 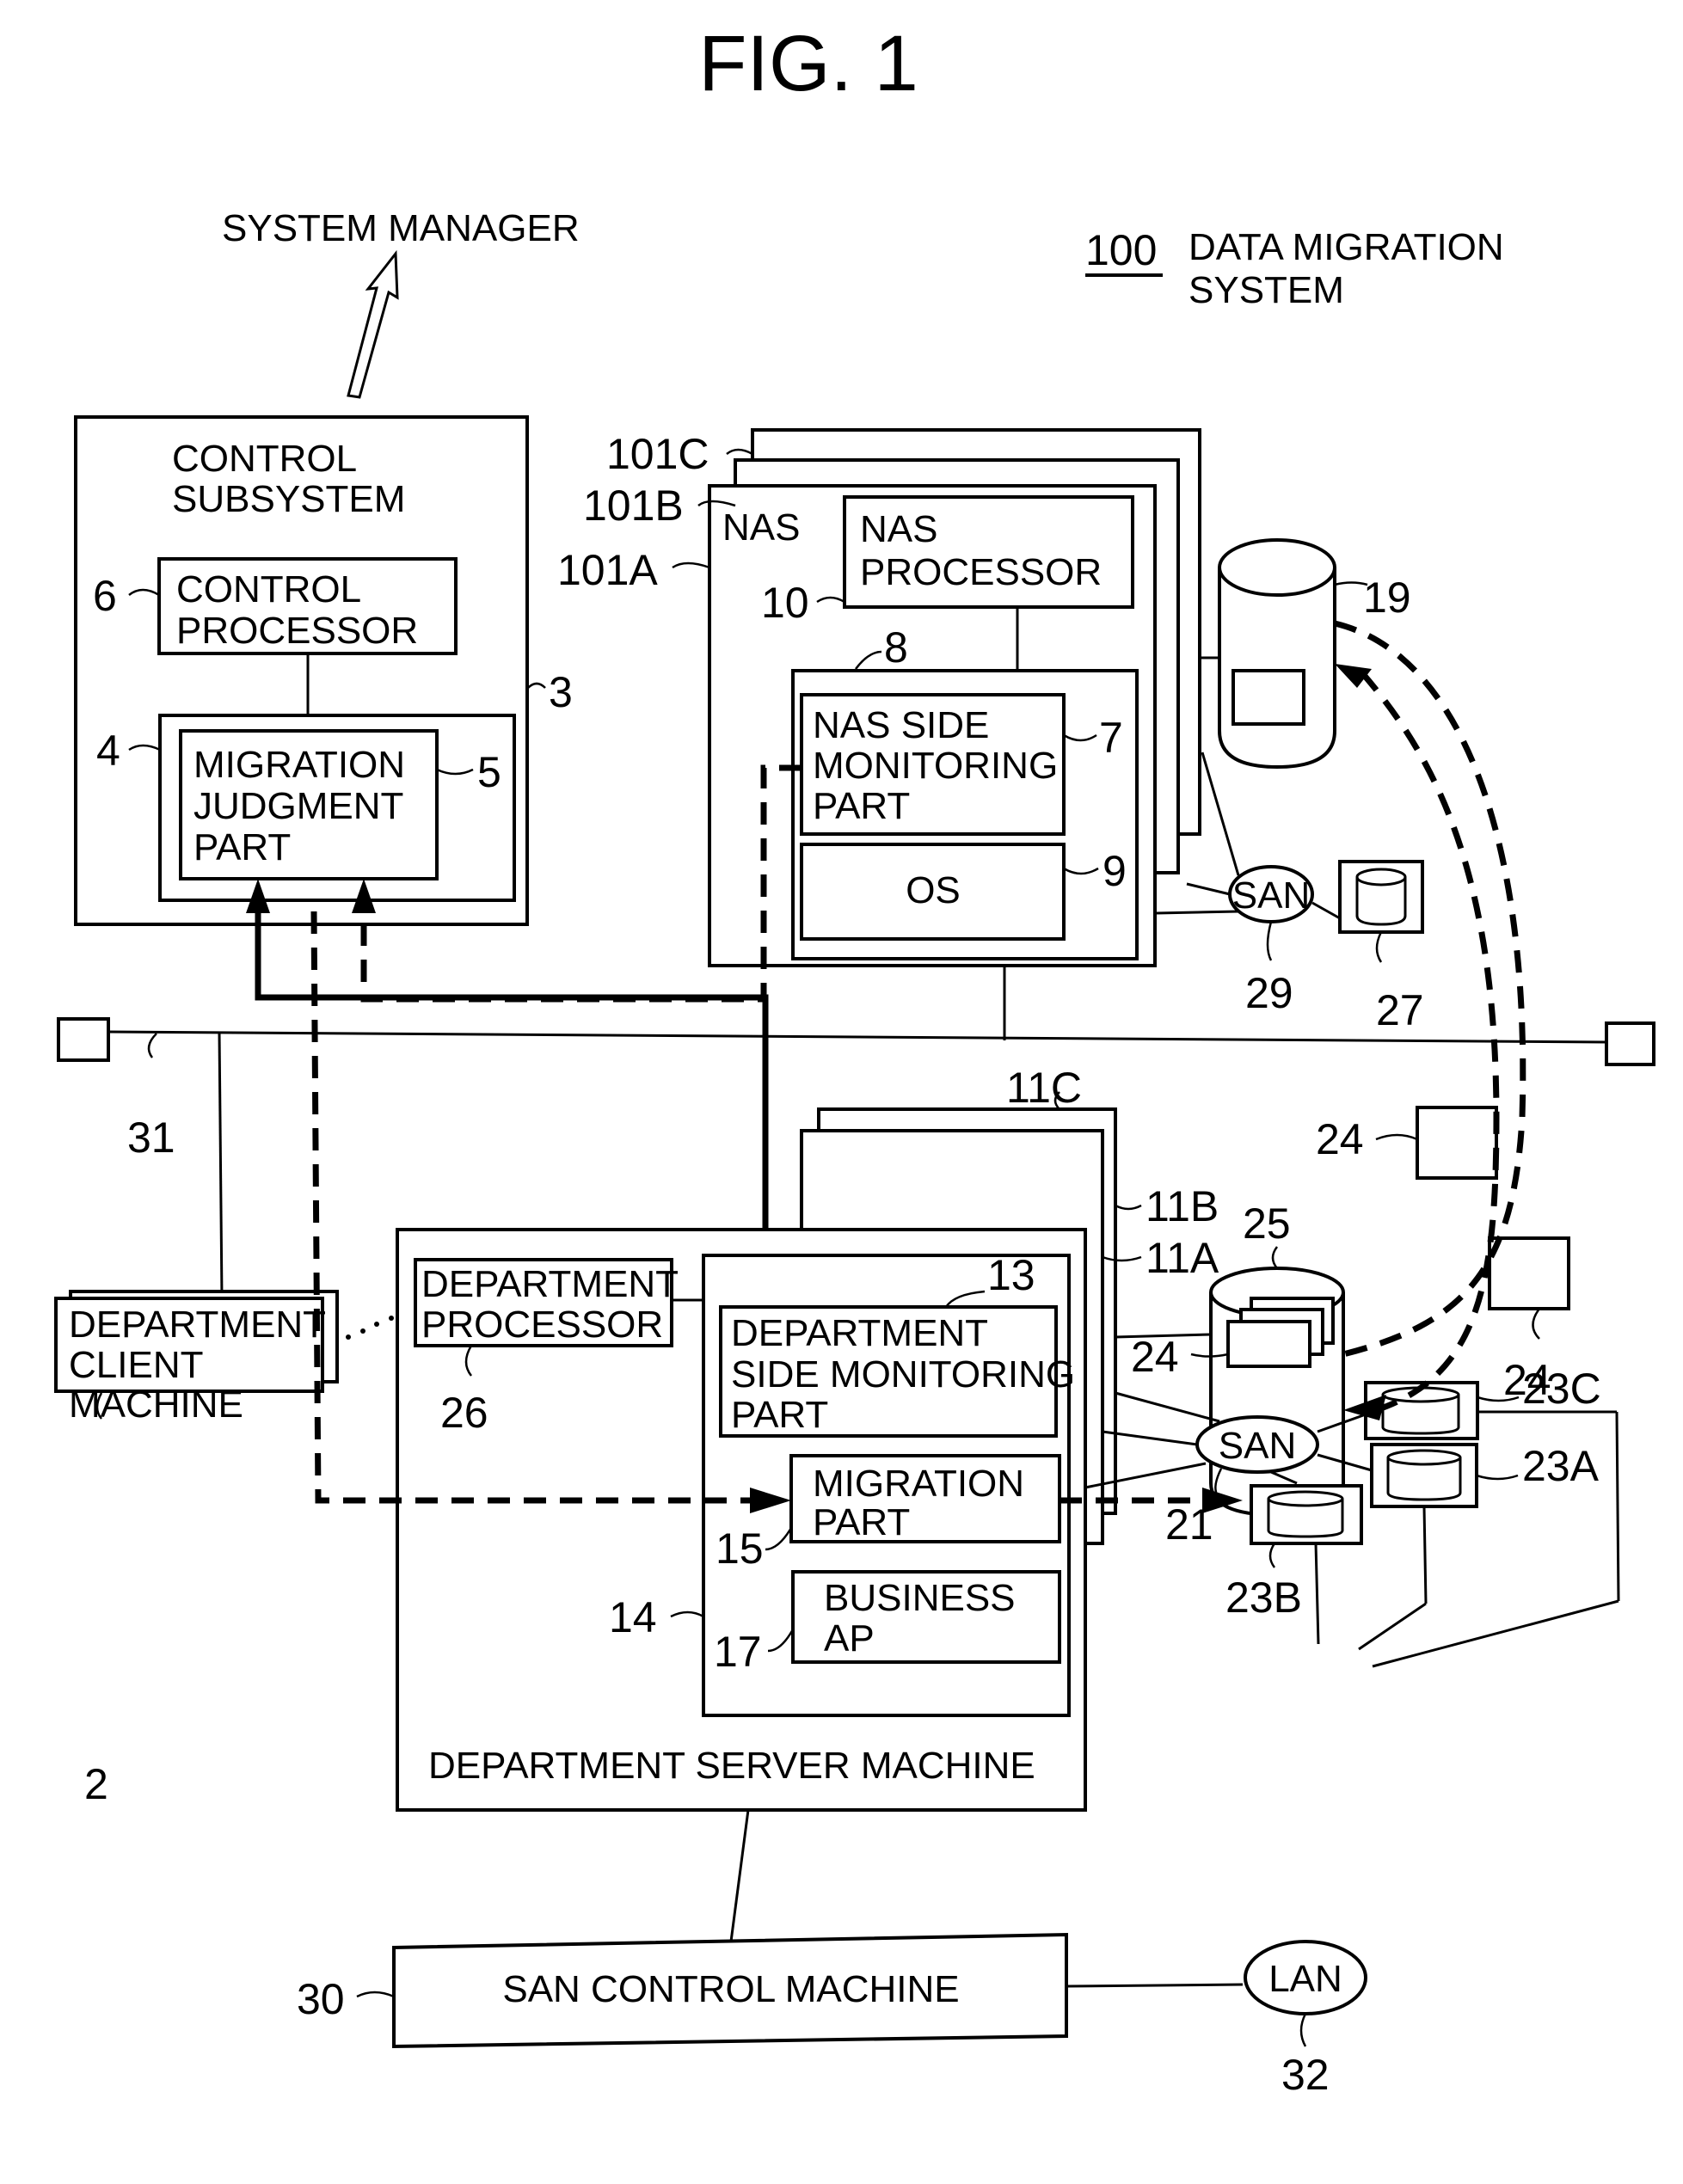 I want to click on dept-storage-ref: 25, so click(x=1267, y=1223).